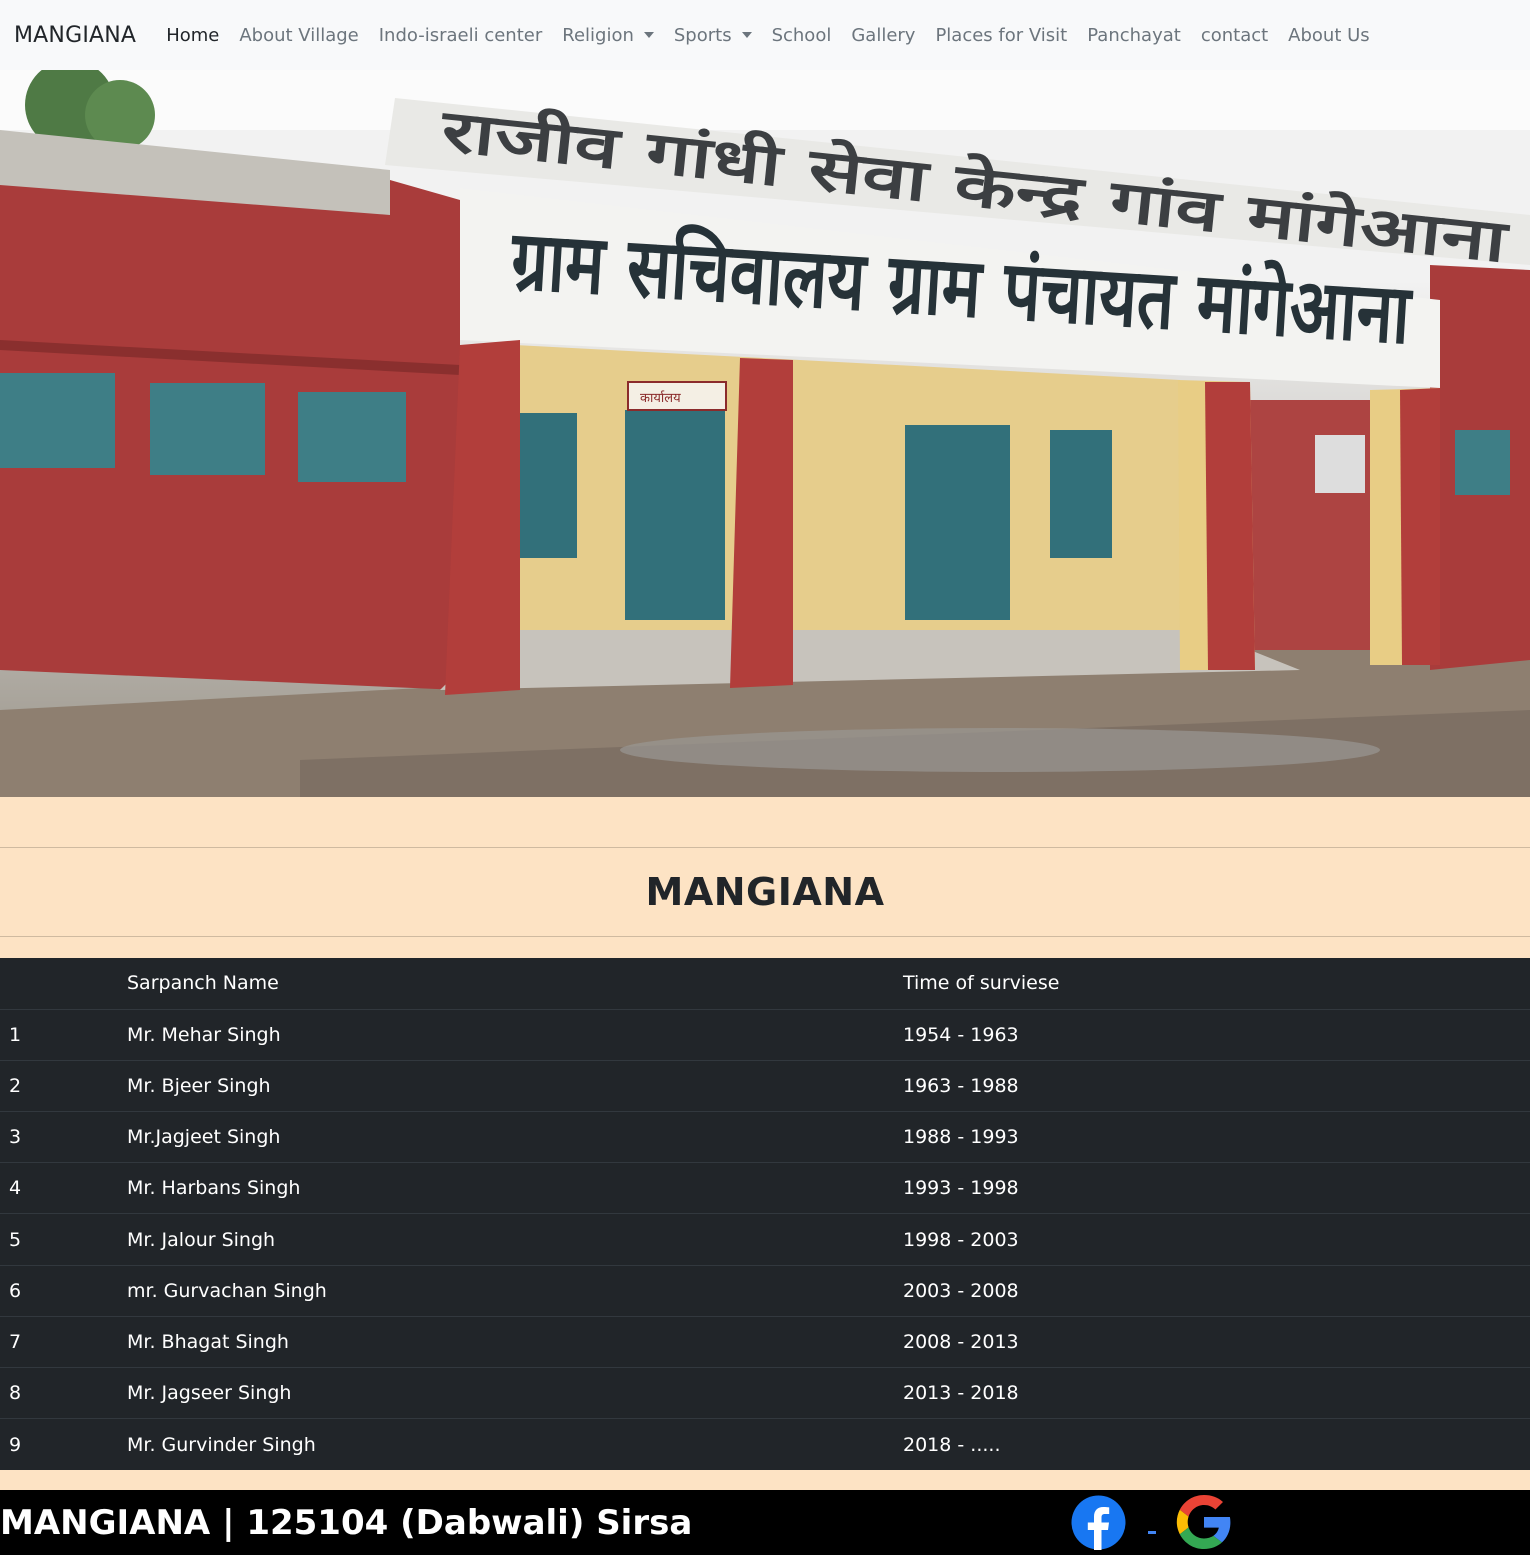  I want to click on nav-gallery-link: Gallery, so click(883, 35).